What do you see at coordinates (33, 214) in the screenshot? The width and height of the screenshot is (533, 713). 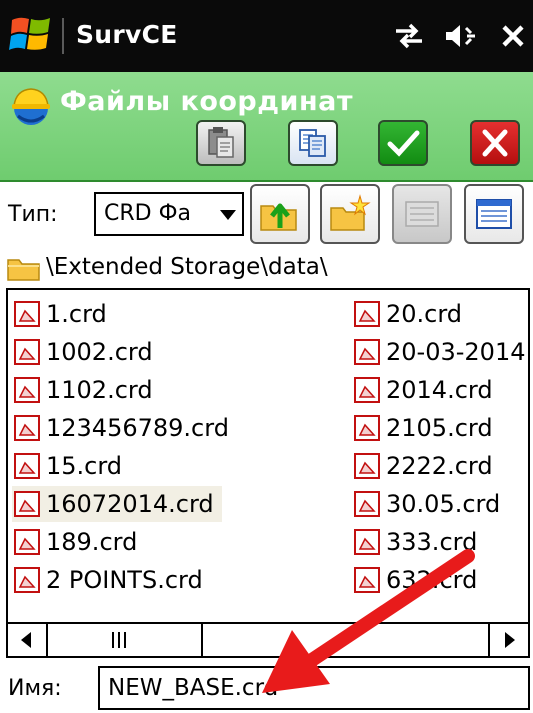 I see `type-label: Тип:` at bounding box center [33, 214].